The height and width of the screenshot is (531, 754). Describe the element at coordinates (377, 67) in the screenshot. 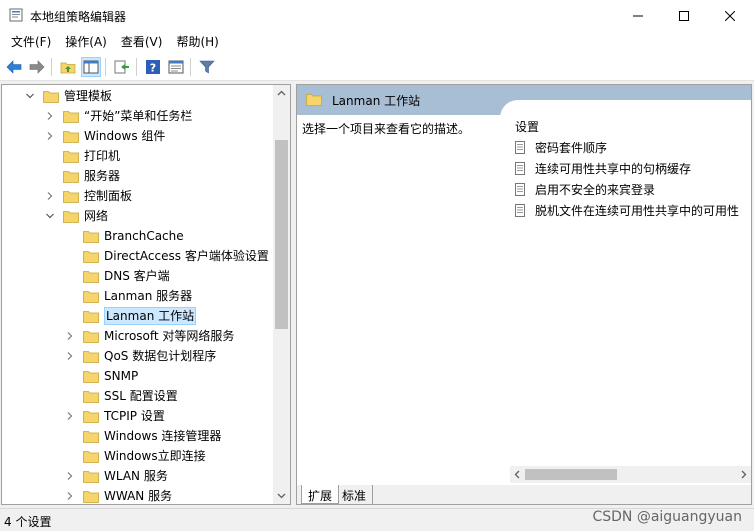

I see `toolbar: ?` at that location.